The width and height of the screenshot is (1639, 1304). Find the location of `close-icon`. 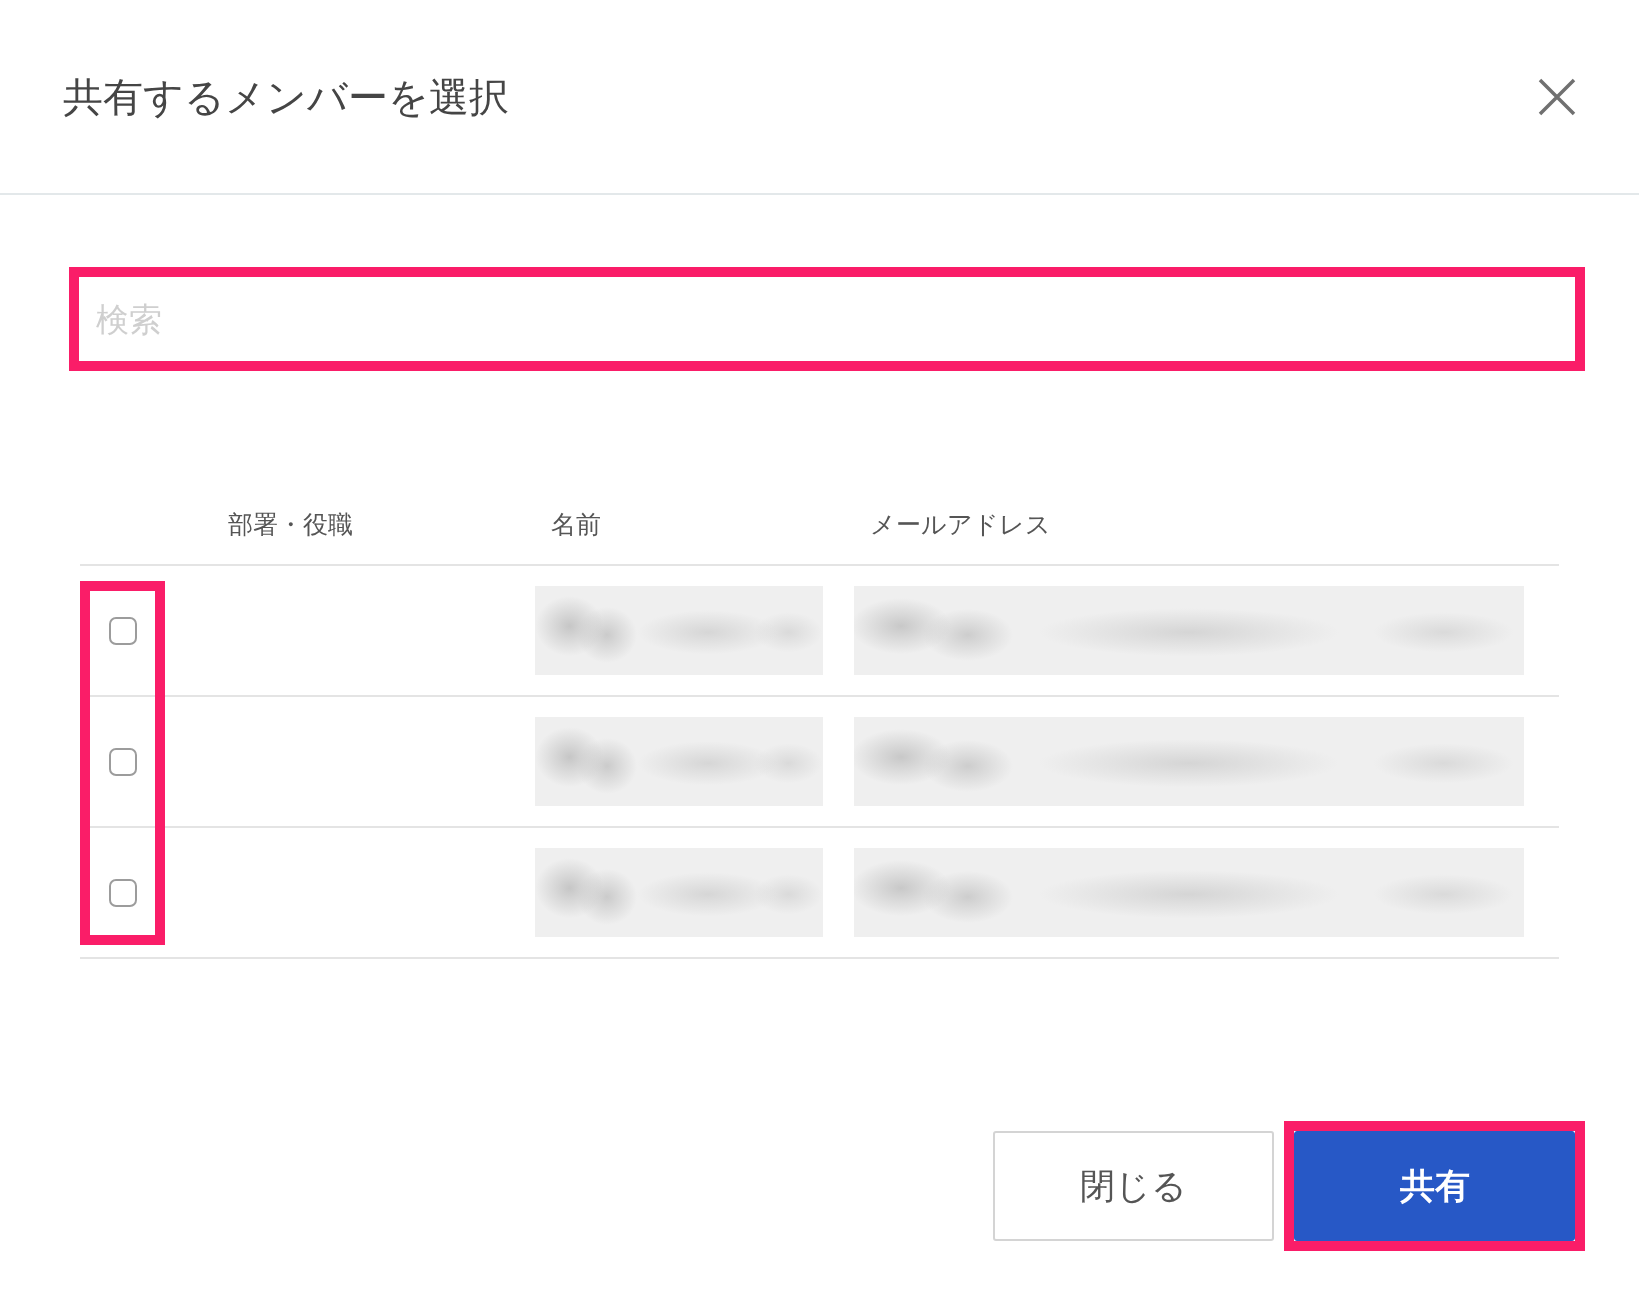

close-icon is located at coordinates (1557, 96).